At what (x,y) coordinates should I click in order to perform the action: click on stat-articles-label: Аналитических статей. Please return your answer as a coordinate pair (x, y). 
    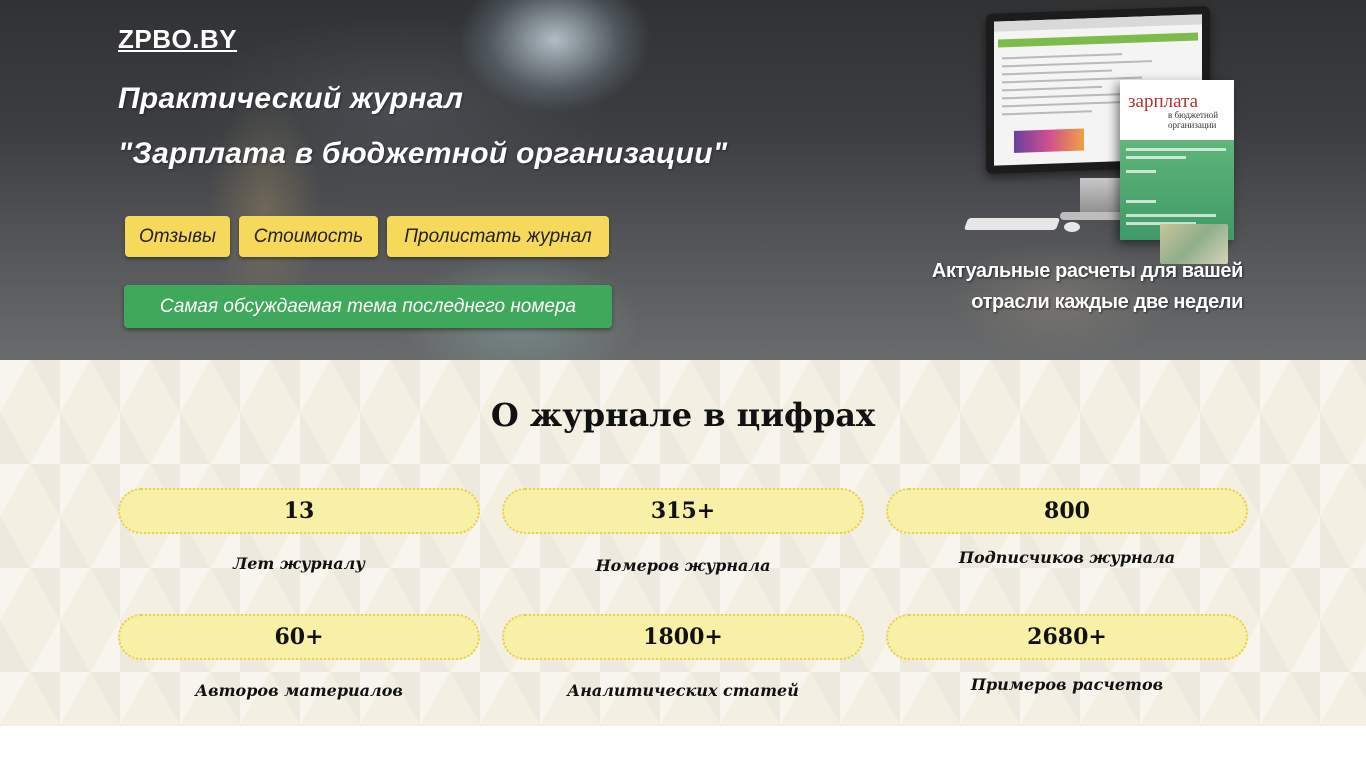
    Looking at the image, I should click on (683, 690).